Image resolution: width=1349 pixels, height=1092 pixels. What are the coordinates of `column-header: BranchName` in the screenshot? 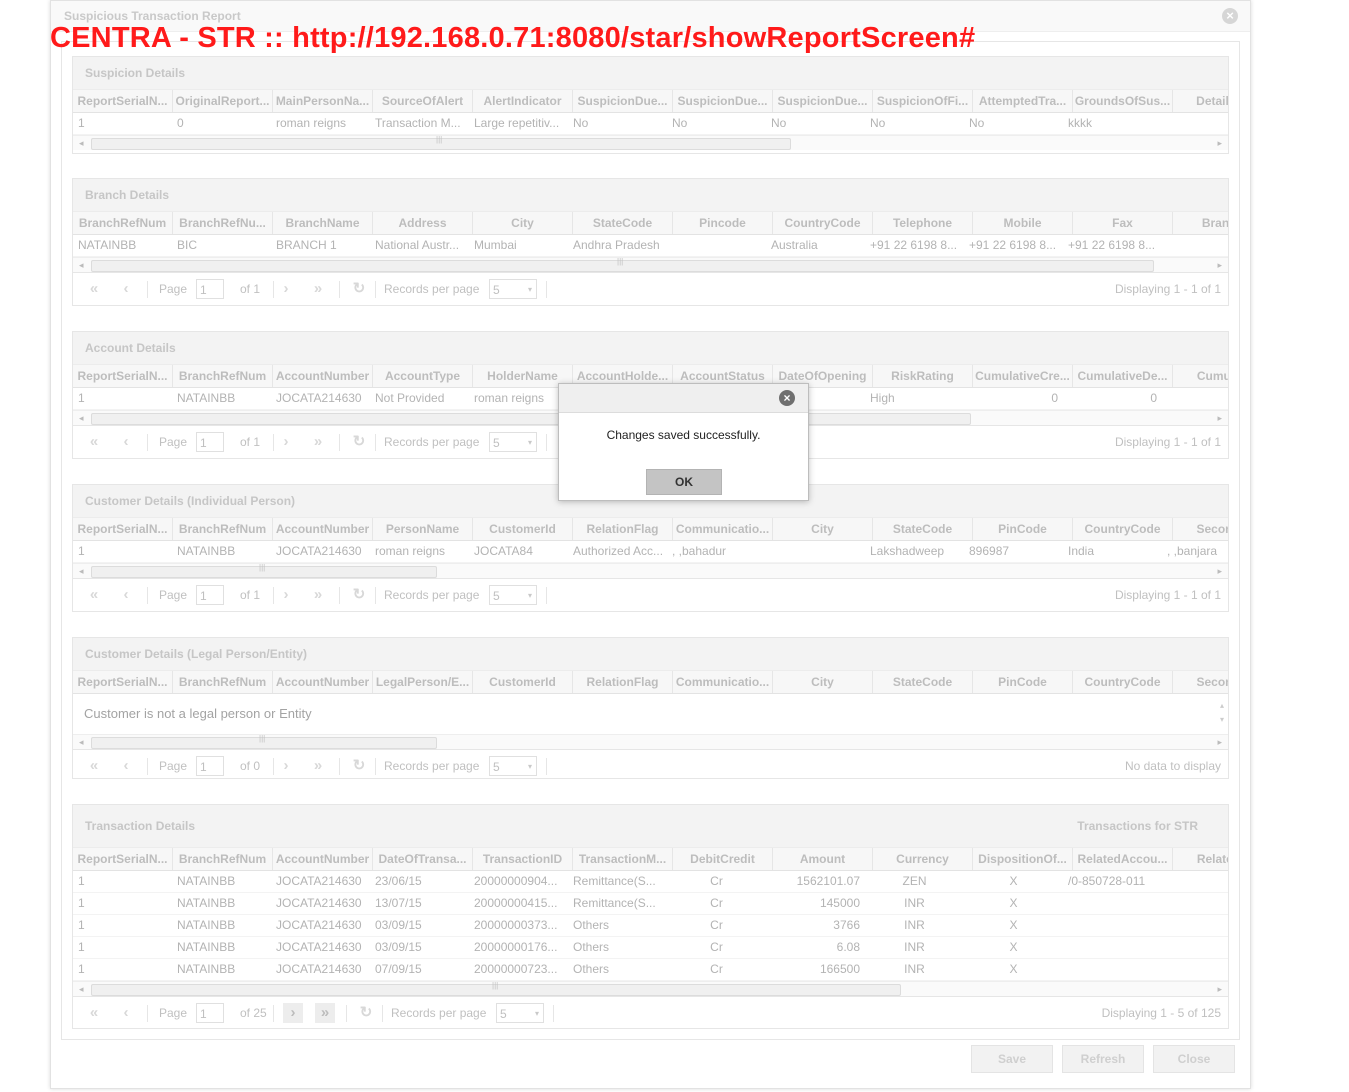 It's located at (323, 223).